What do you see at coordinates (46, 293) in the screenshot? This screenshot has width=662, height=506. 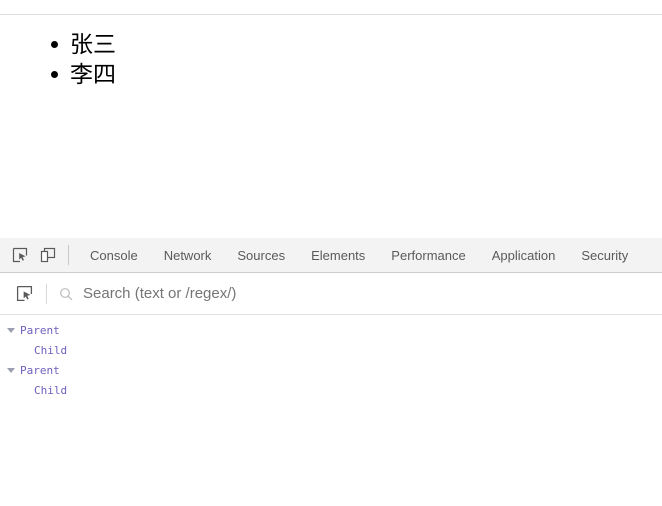 I see `search-divider` at bounding box center [46, 293].